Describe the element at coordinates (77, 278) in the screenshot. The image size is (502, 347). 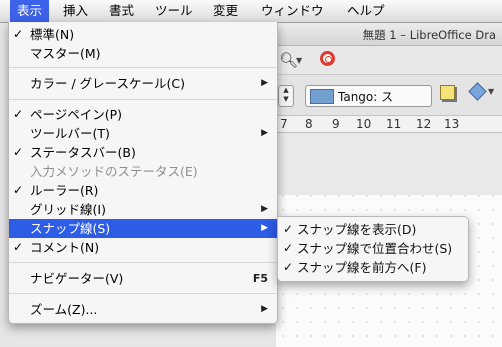
I see `menu-item-label: ナビゲーター(V)` at that location.